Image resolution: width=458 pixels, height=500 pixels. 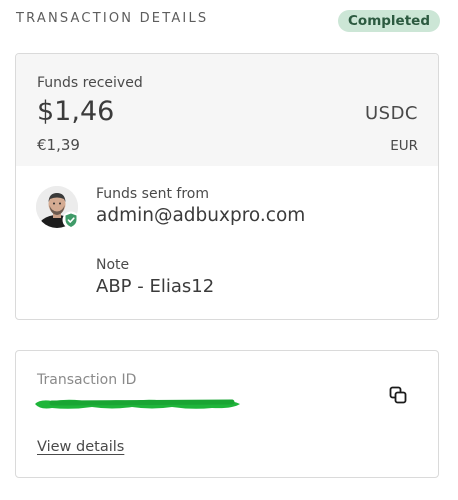 I want to click on funds-received-label: Funds received, so click(x=90, y=83).